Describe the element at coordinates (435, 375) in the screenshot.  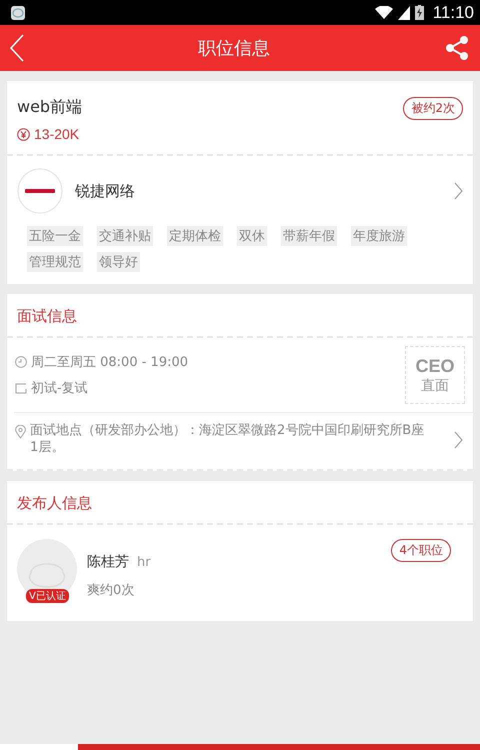
I see `ceo-interview-badge: CEO 直面` at that location.